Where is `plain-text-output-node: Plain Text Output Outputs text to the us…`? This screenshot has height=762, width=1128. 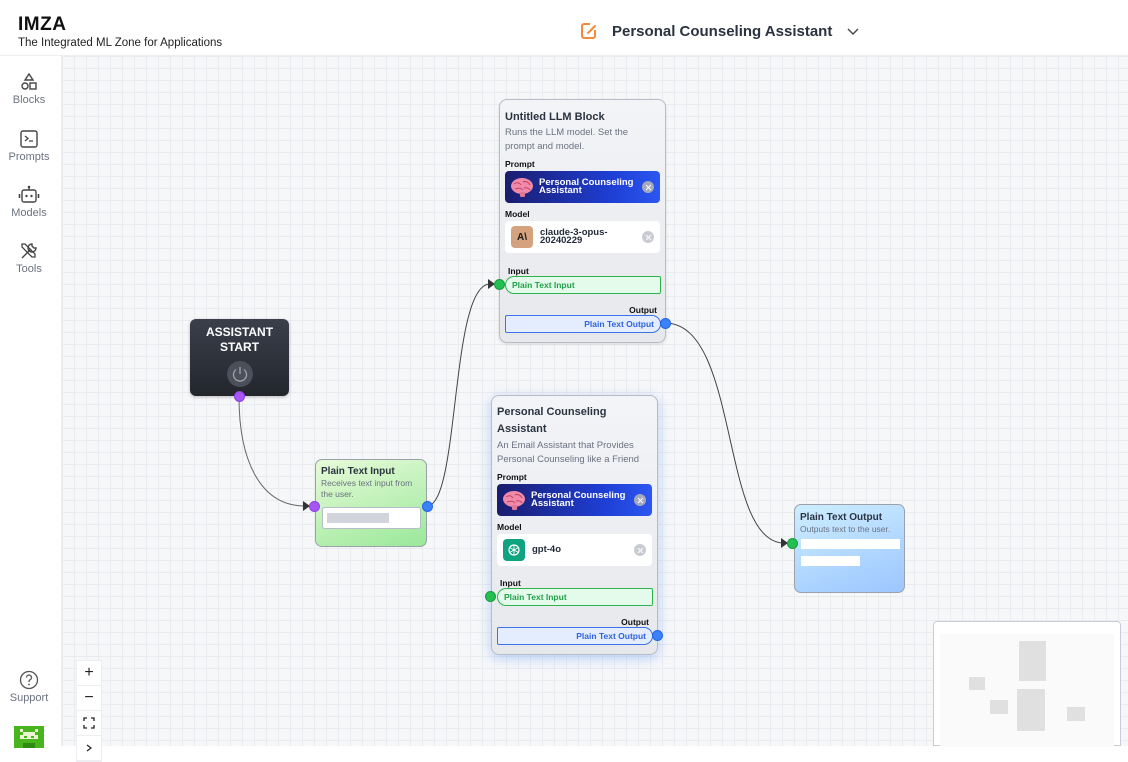 plain-text-output-node: Plain Text Output Outputs text to the us… is located at coordinates (849, 548).